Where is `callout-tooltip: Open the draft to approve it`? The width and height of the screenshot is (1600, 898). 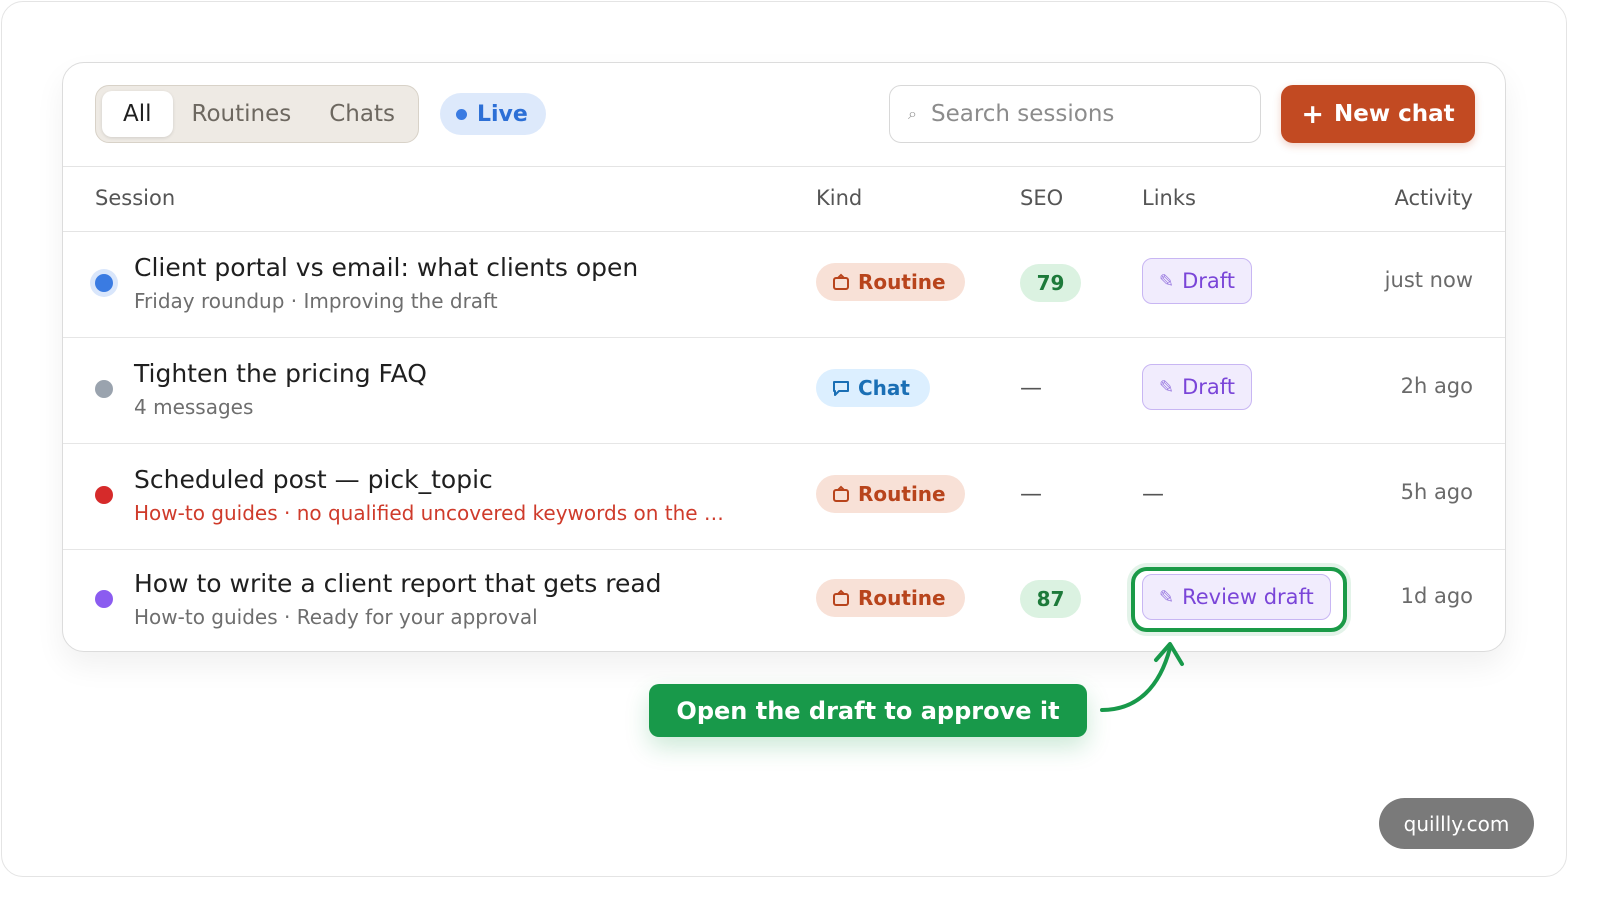
callout-tooltip: Open the draft to approve it is located at coordinates (868, 710).